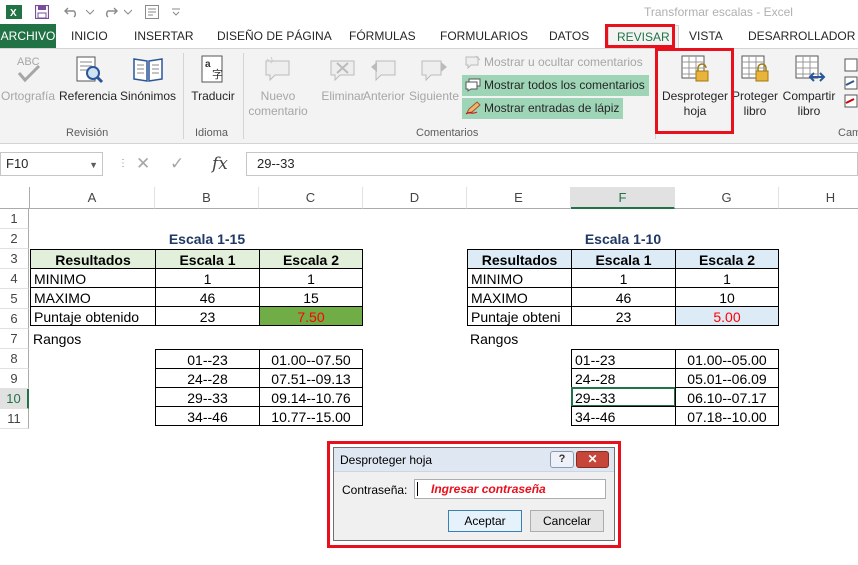 The height and width of the screenshot is (565, 858). What do you see at coordinates (382, 36) in the screenshot?
I see `tab-formulas: FÓRMULAS` at bounding box center [382, 36].